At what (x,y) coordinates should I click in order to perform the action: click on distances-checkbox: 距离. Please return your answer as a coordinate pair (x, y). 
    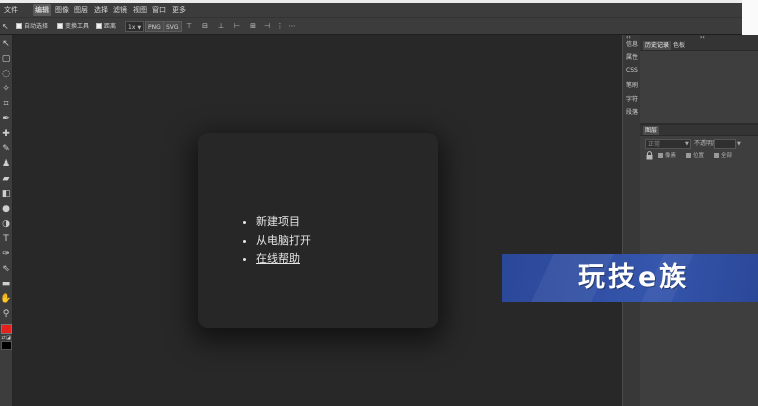
    Looking at the image, I should click on (106, 26).